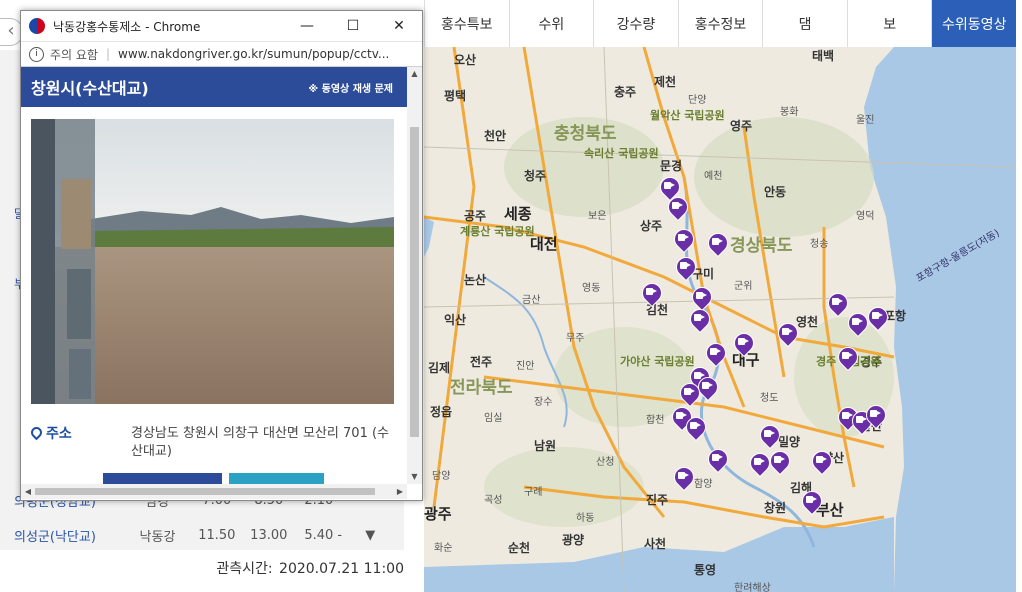 This screenshot has height=592, width=1022. Describe the element at coordinates (465, 60) in the screenshot. I see `map-city-label: 오산` at that location.